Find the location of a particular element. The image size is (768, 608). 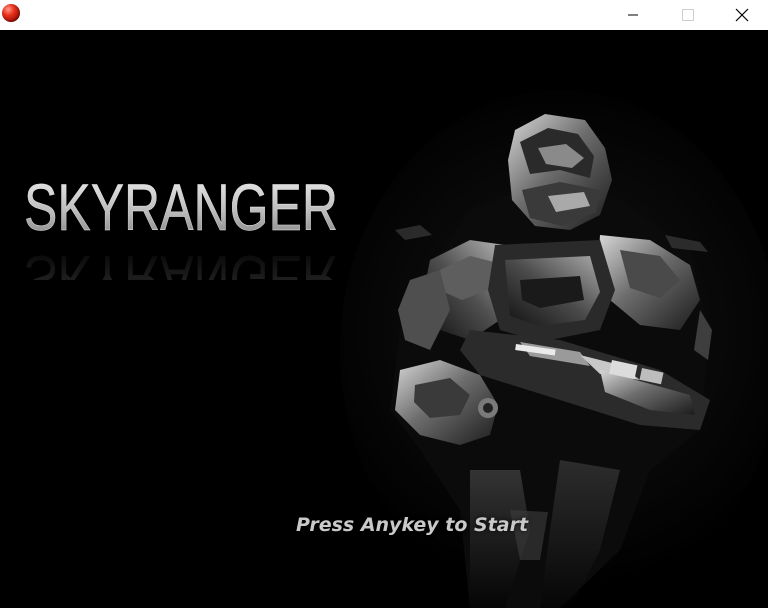

close-button is located at coordinates (742, 15).